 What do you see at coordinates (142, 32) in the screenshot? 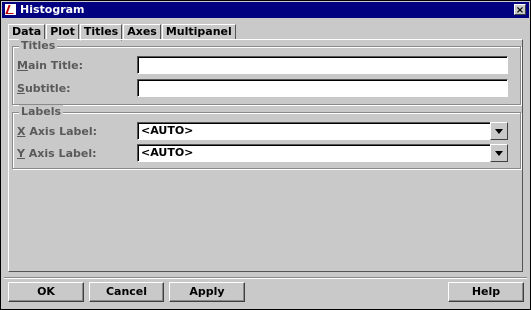
I see `tab-axes: Axes` at bounding box center [142, 32].